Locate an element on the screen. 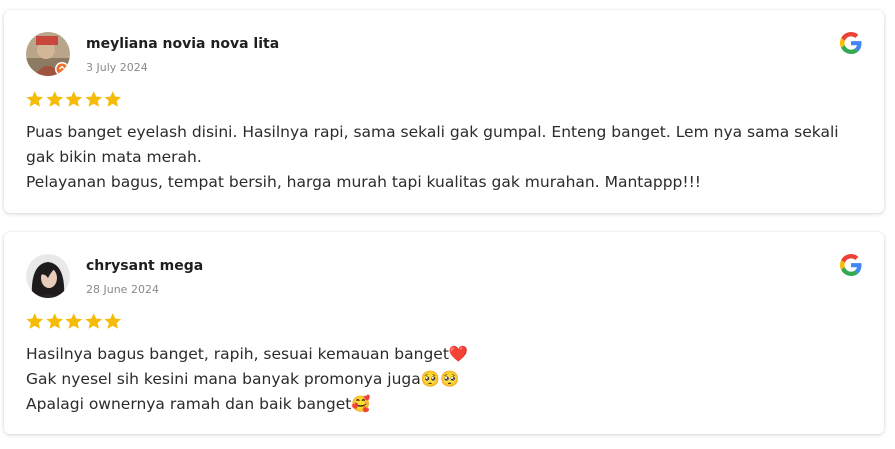 The height and width of the screenshot is (449, 895). review-date: 3 July 2024 is located at coordinates (117, 67).